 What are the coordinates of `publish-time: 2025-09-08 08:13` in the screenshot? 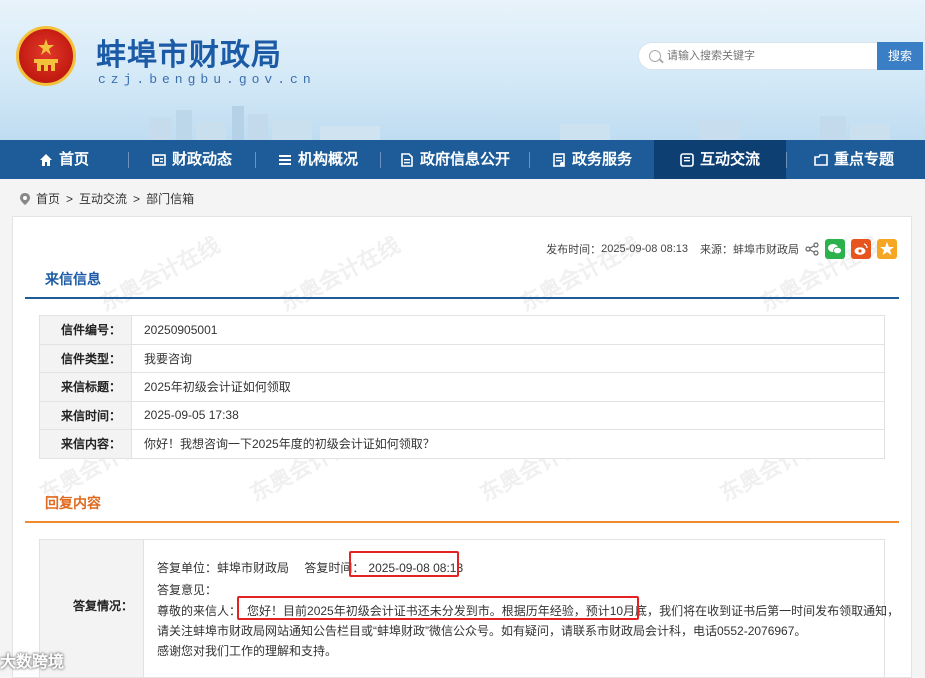 It's located at (644, 249).